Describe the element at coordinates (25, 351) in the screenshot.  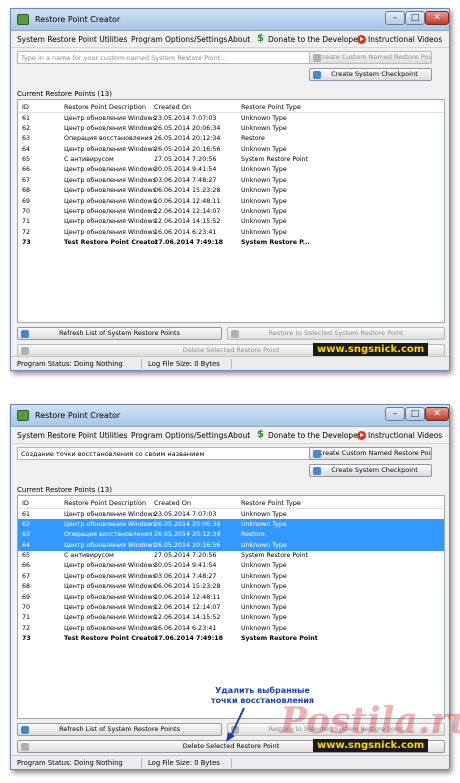
I see `delete-icon` at that location.